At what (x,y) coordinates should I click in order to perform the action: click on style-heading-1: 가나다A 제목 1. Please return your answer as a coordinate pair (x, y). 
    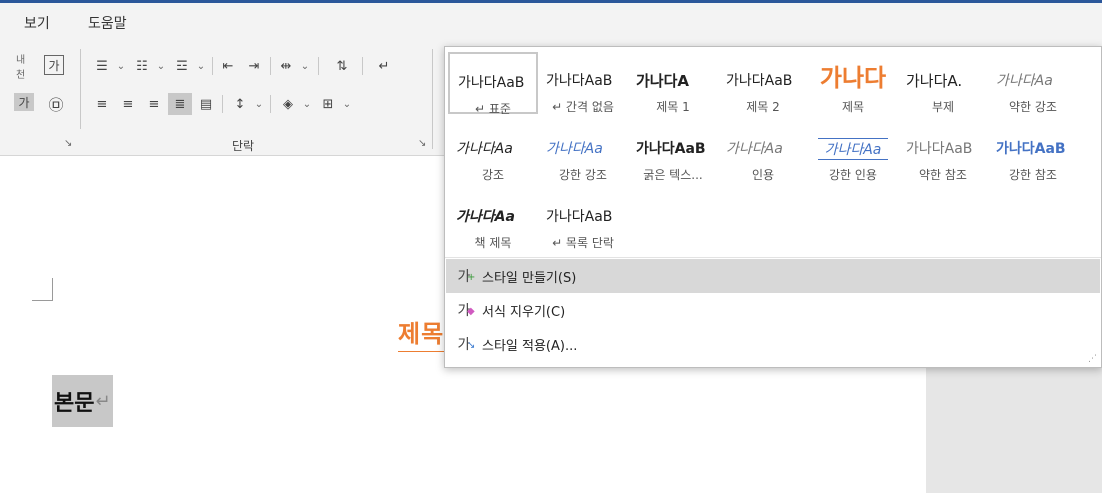
    Looking at the image, I should click on (673, 83).